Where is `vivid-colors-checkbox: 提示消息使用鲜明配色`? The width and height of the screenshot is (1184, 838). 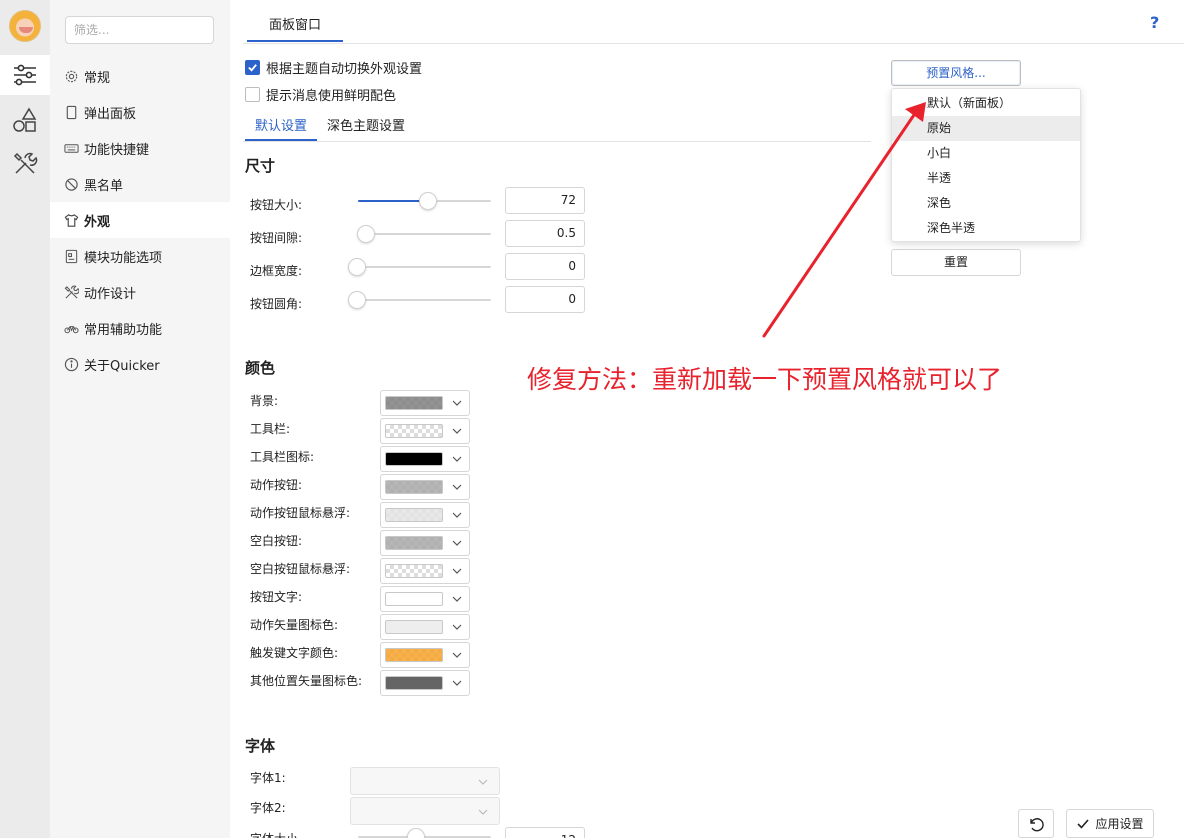 vivid-colors-checkbox: 提示消息使用鲜明配色 is located at coordinates (320, 94).